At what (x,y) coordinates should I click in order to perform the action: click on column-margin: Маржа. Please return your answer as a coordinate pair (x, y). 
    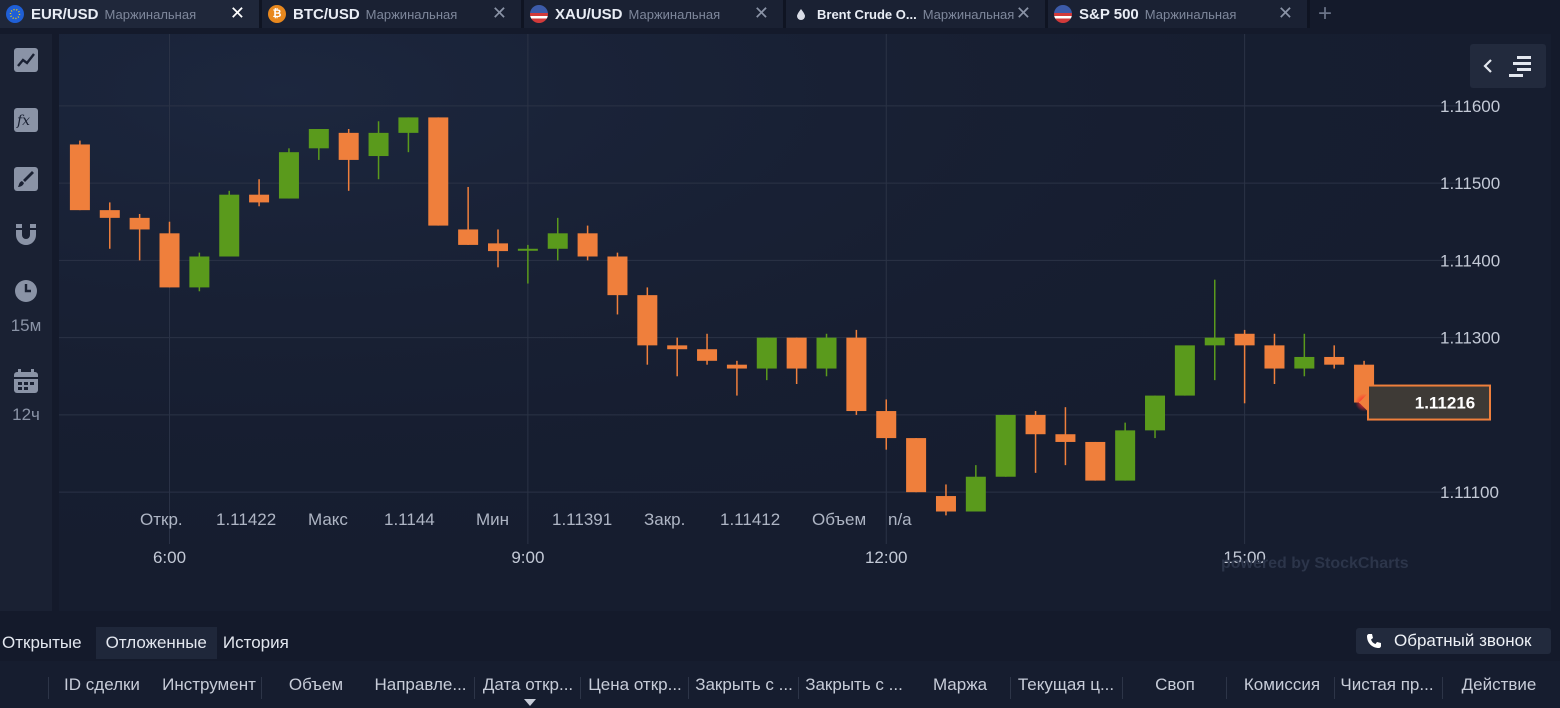
    Looking at the image, I should click on (960, 684).